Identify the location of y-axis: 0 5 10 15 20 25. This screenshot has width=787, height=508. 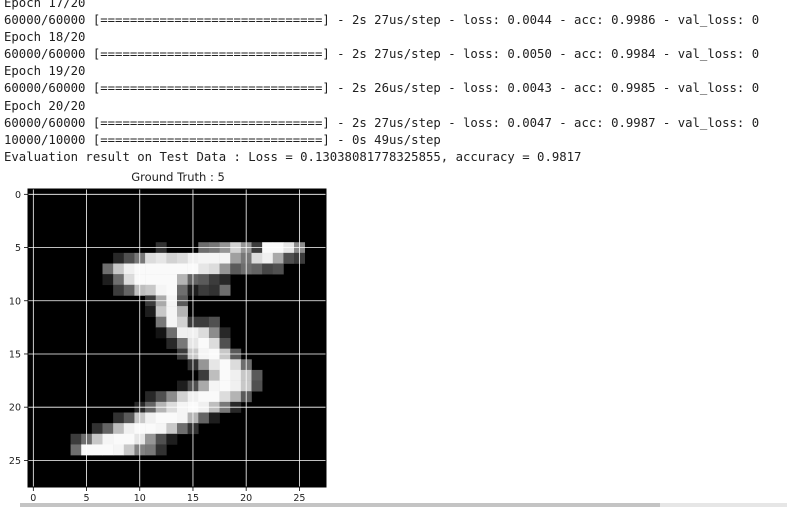
(18, 328).